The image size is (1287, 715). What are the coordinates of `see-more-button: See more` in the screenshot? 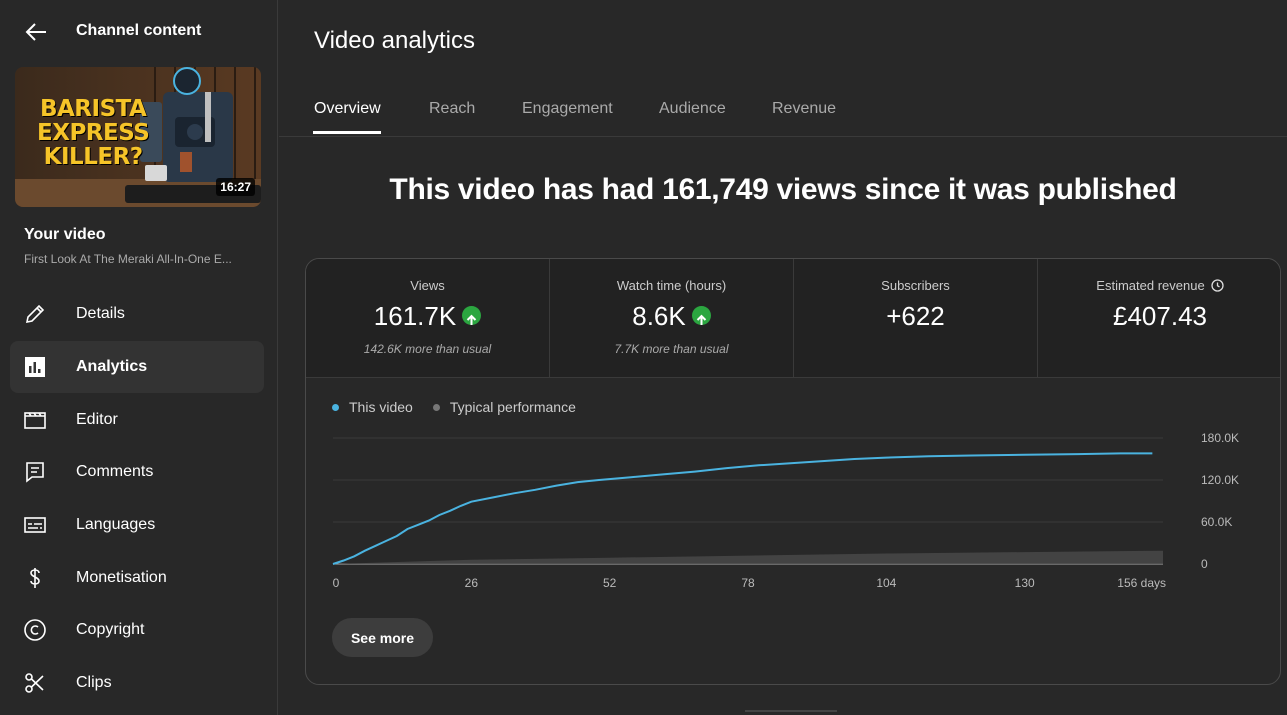 It's located at (382, 637).